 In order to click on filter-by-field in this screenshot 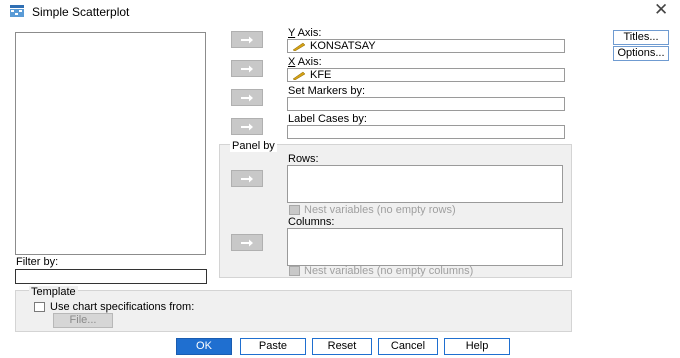, I will do `click(111, 276)`.